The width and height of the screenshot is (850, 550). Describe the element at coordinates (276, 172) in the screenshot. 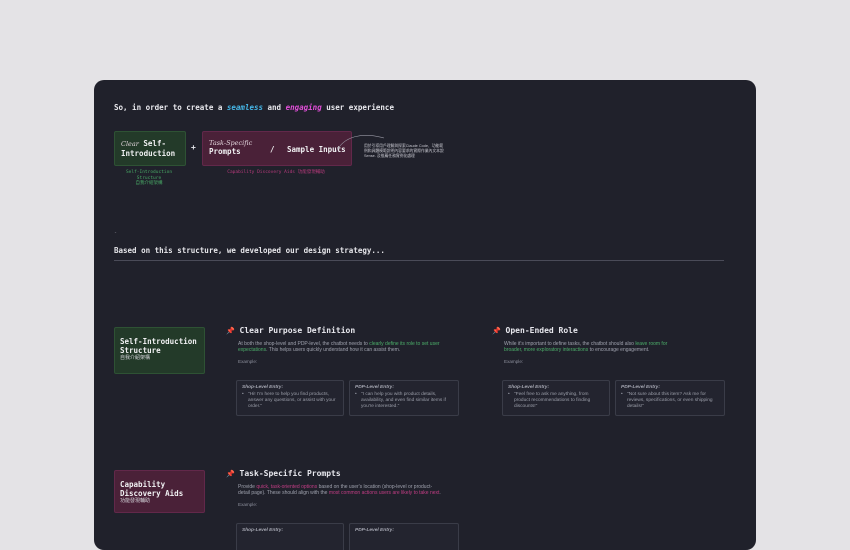

I see `caption-capability-discovery: Capability Discovery Aids 功能發現輔助` at that location.